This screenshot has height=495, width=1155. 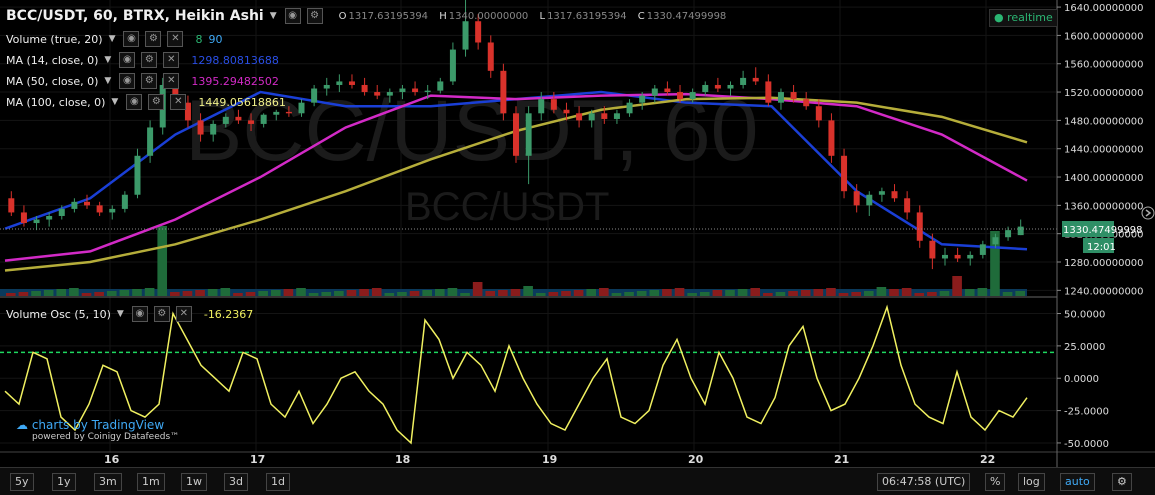 What do you see at coordinates (257, 459) in the screenshot?
I see `time-tick-label: 17` at bounding box center [257, 459].